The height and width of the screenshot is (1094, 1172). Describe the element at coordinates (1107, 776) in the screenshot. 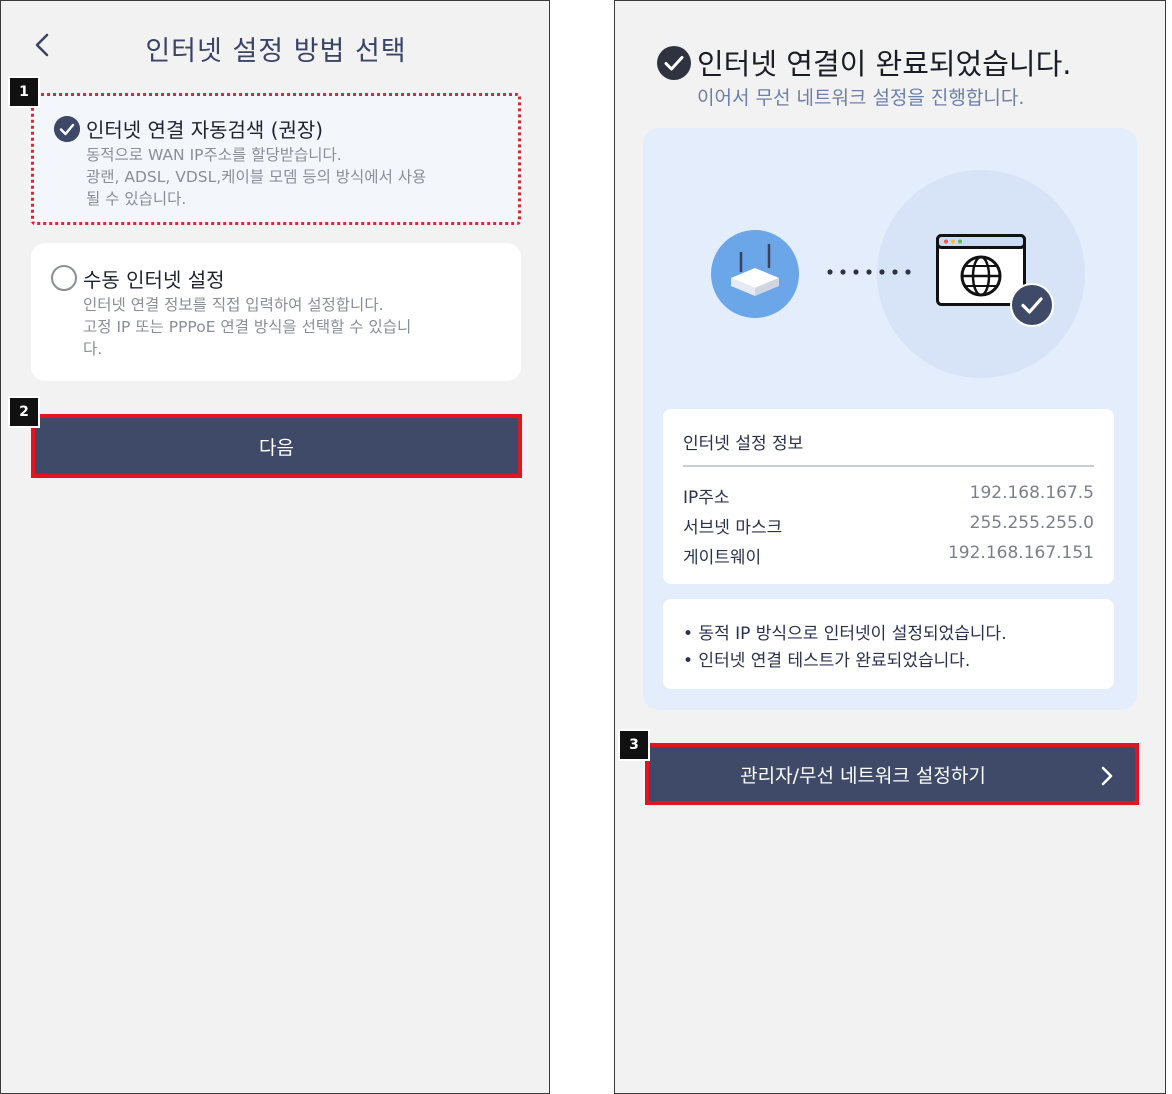

I see `chevron-right-icon` at that location.